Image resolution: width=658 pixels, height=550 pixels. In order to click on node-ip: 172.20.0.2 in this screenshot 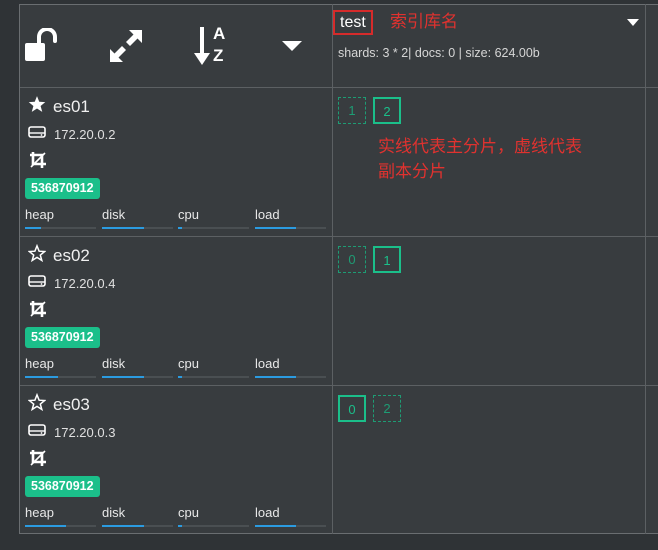, I will do `click(85, 134)`.